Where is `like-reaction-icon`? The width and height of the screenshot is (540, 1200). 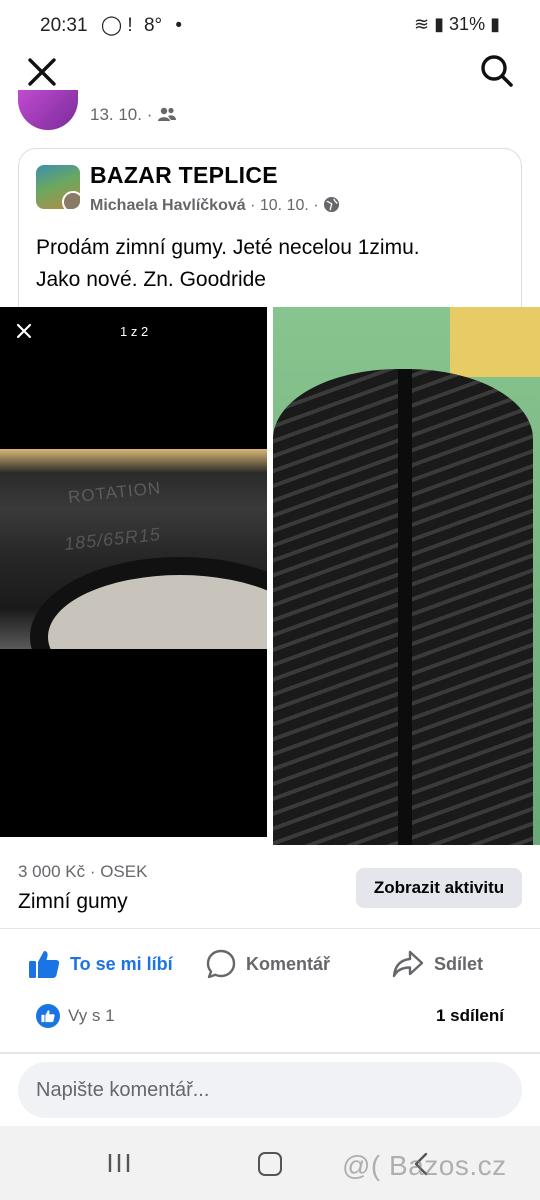
like-reaction-icon is located at coordinates (48, 1016).